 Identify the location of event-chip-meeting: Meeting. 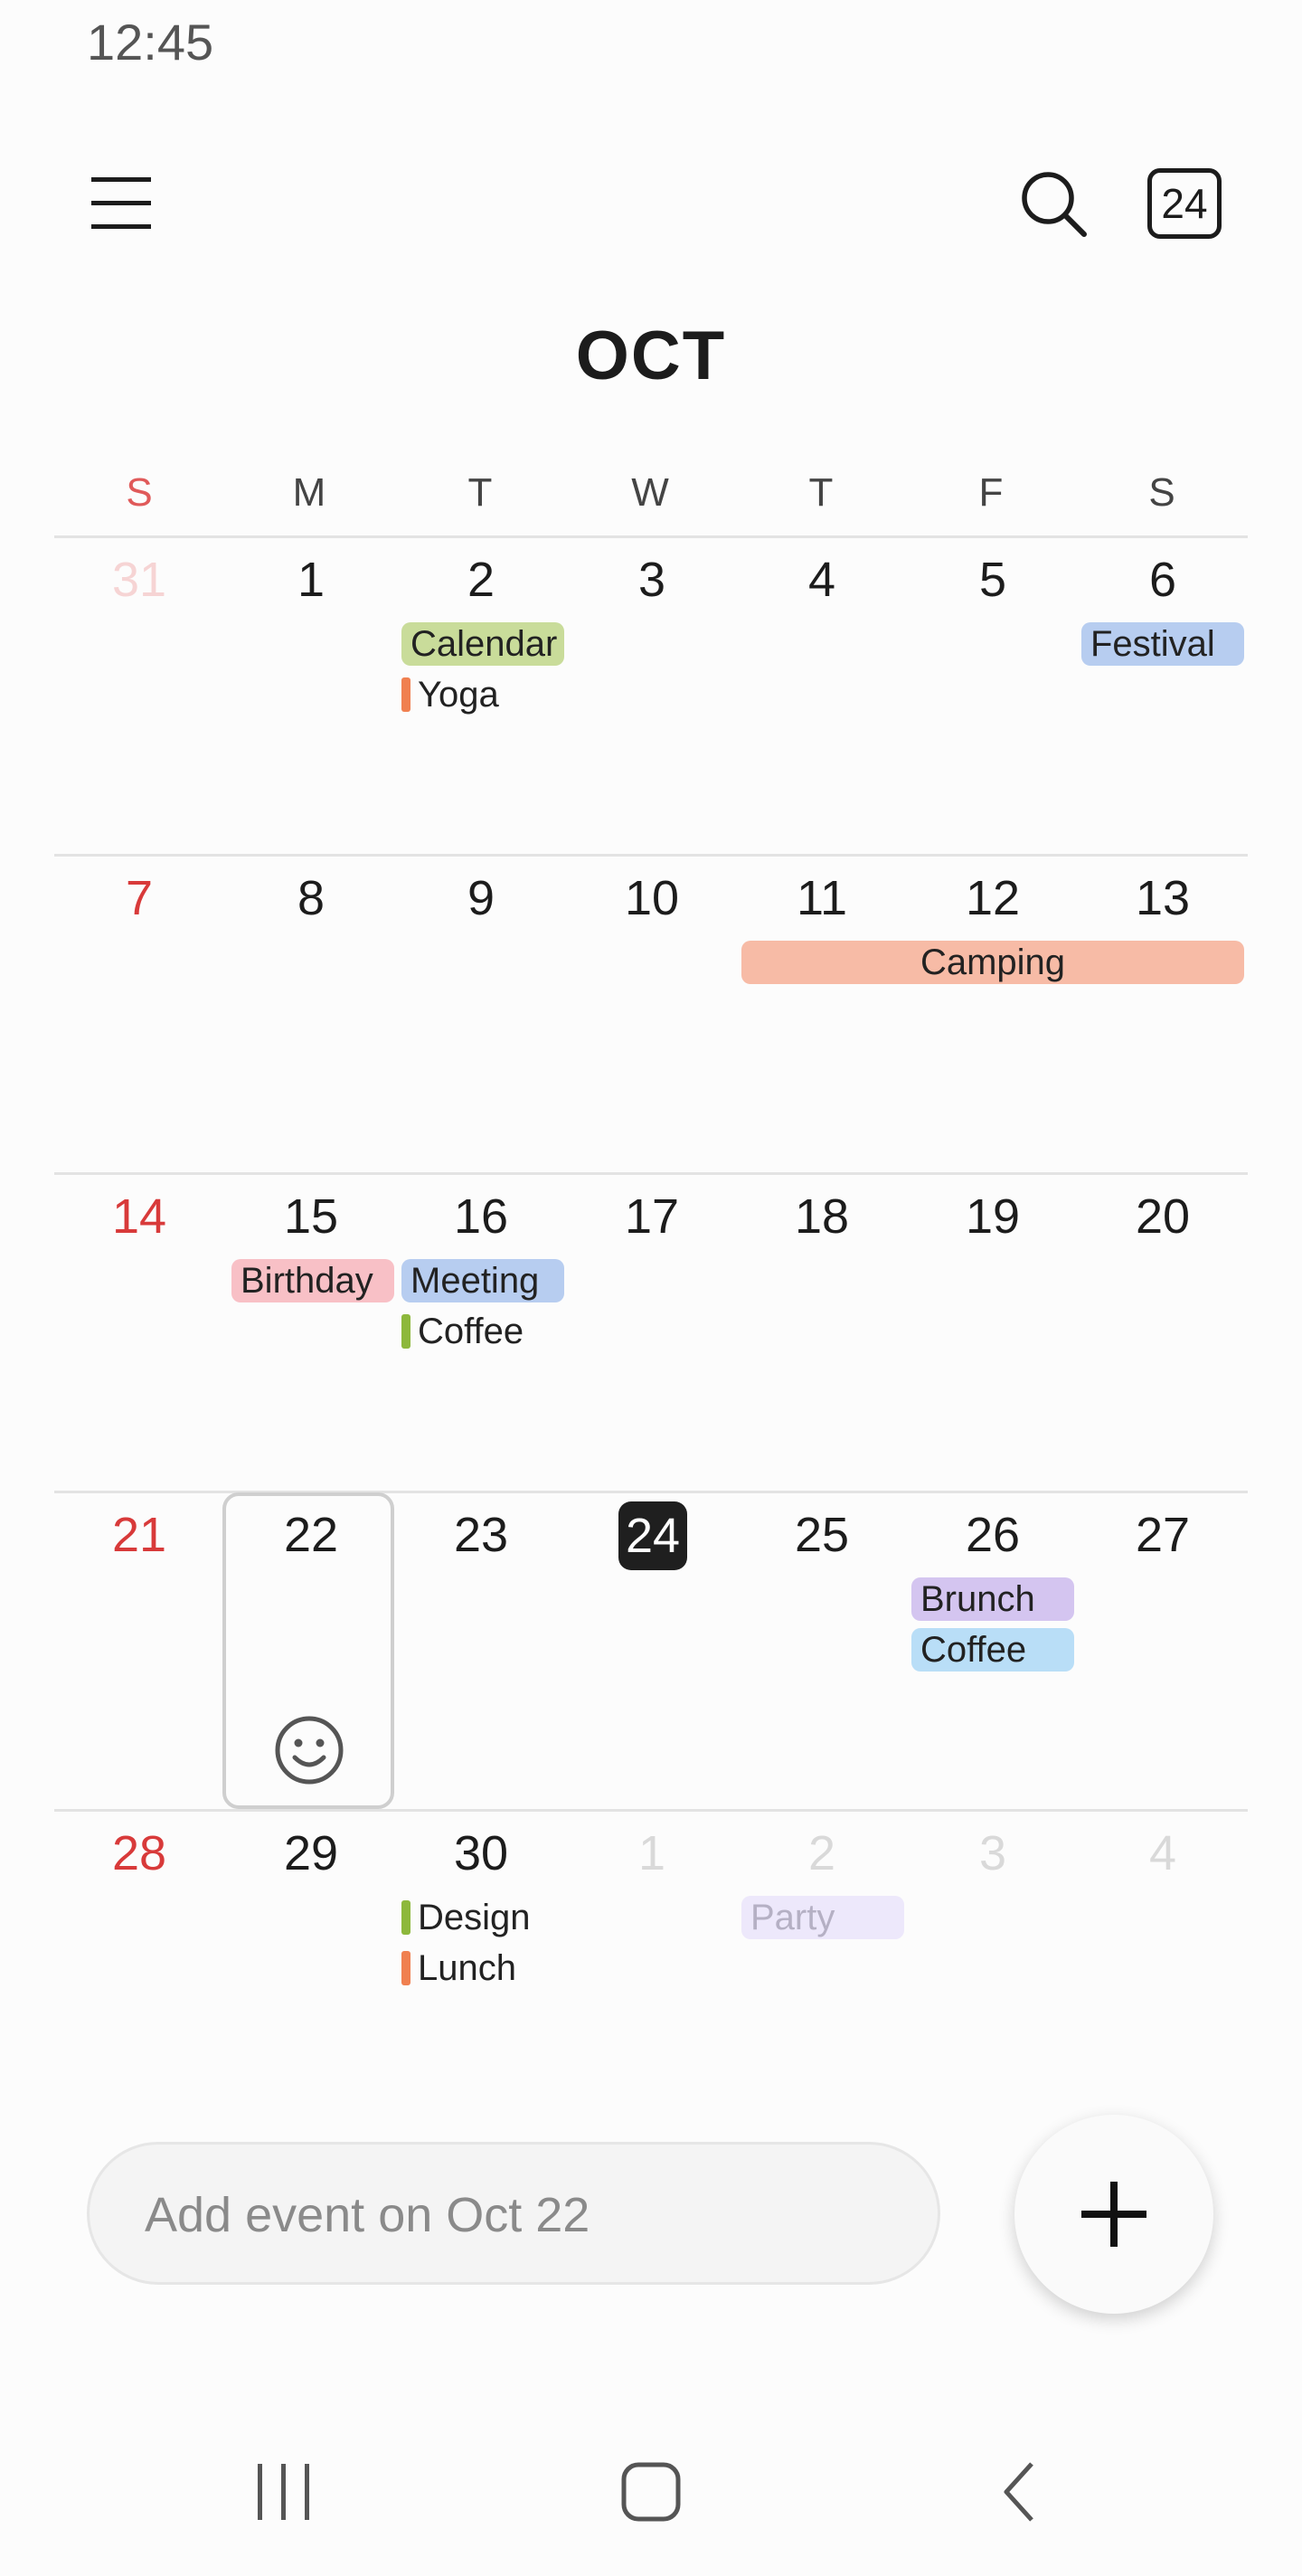
(483, 1280).